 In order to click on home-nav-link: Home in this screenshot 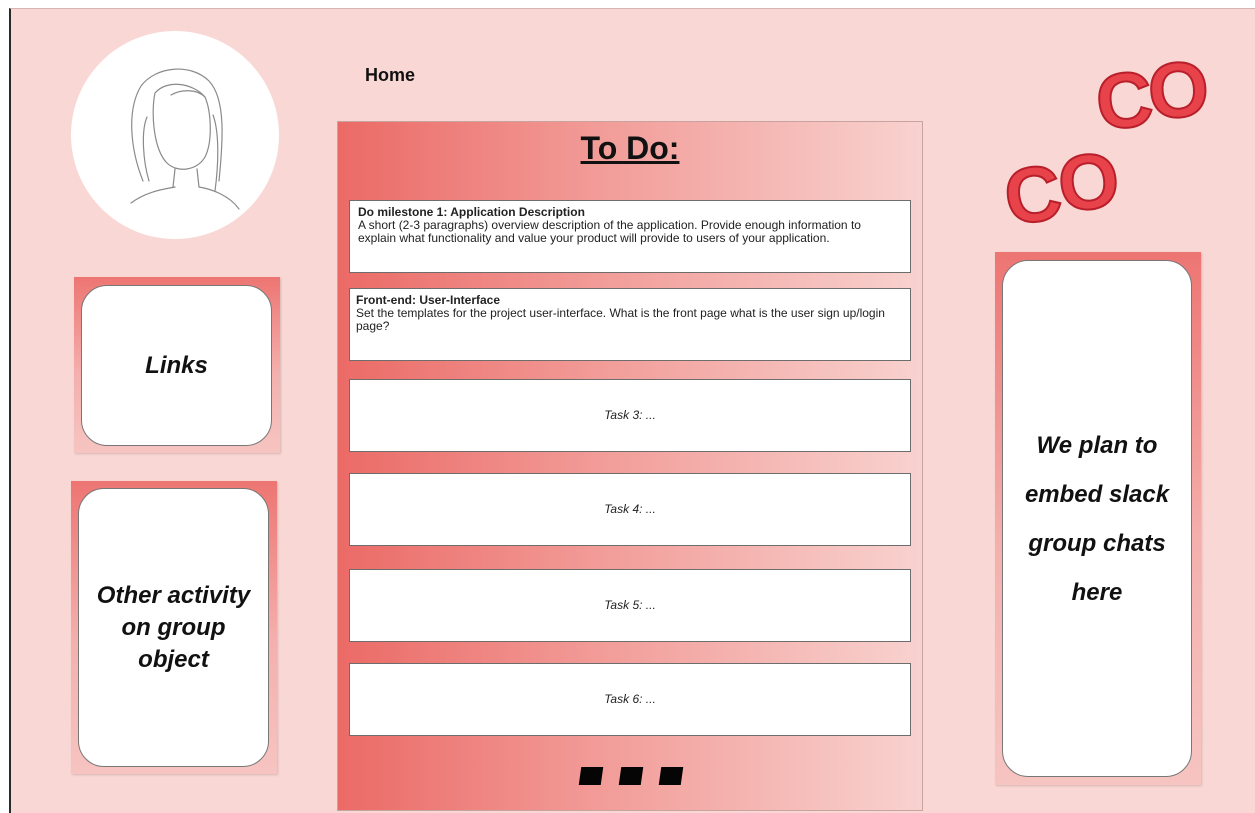, I will do `click(390, 75)`.